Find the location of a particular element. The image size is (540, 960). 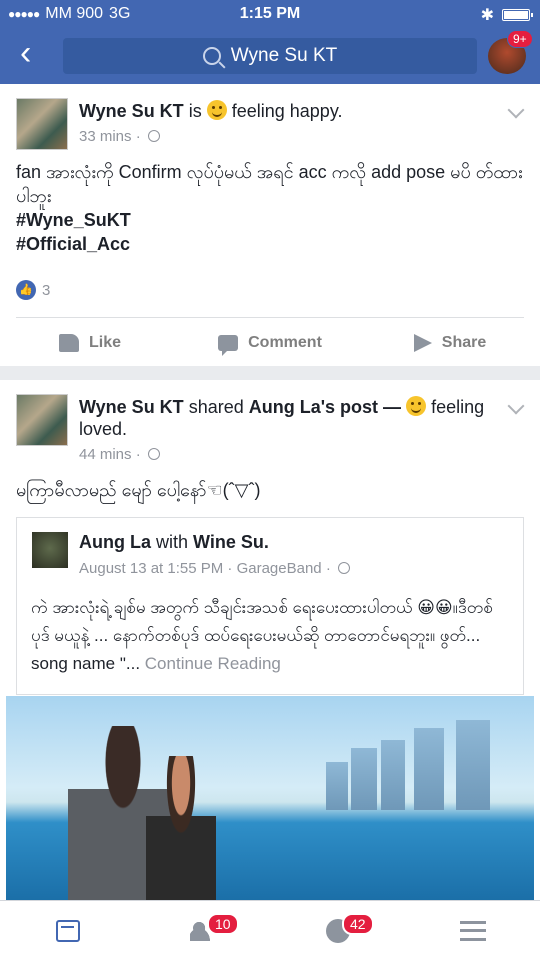

comment-button: Comment is located at coordinates (270, 343).